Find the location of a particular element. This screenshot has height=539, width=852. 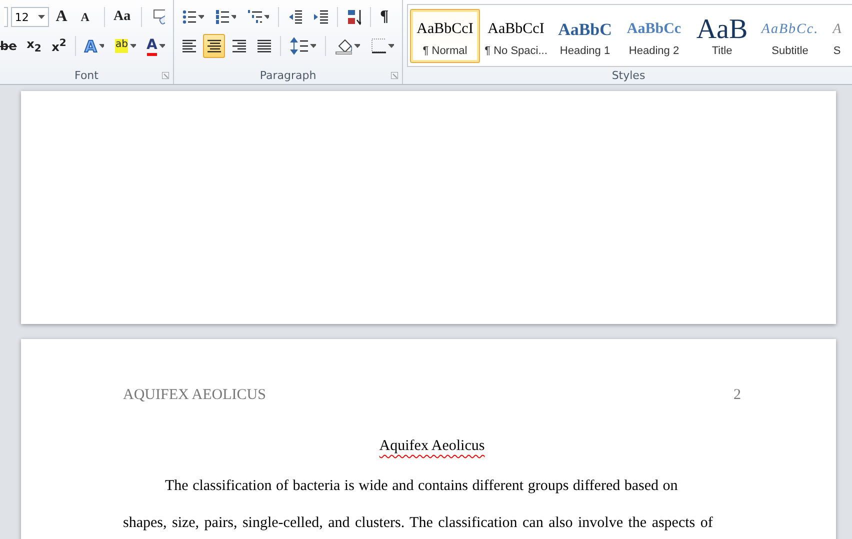

justify-icon is located at coordinates (264, 46).